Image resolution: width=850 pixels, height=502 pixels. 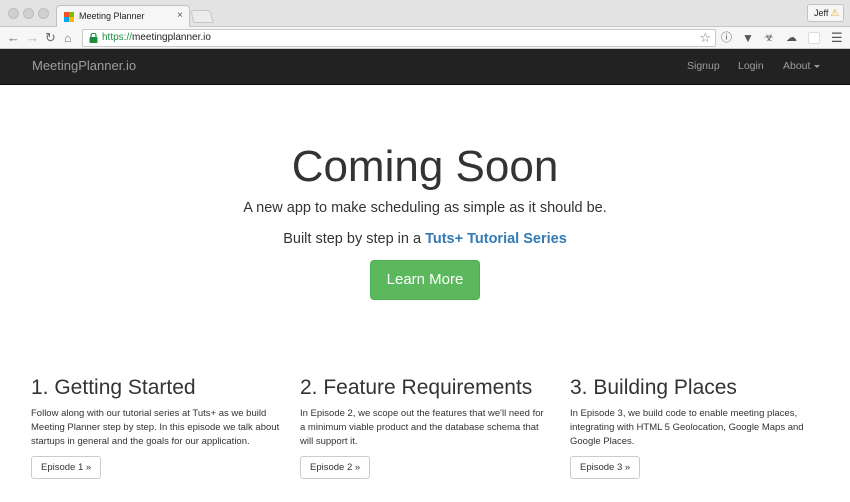 I want to click on episode-3-button: Episode 3 », so click(x=605, y=467).